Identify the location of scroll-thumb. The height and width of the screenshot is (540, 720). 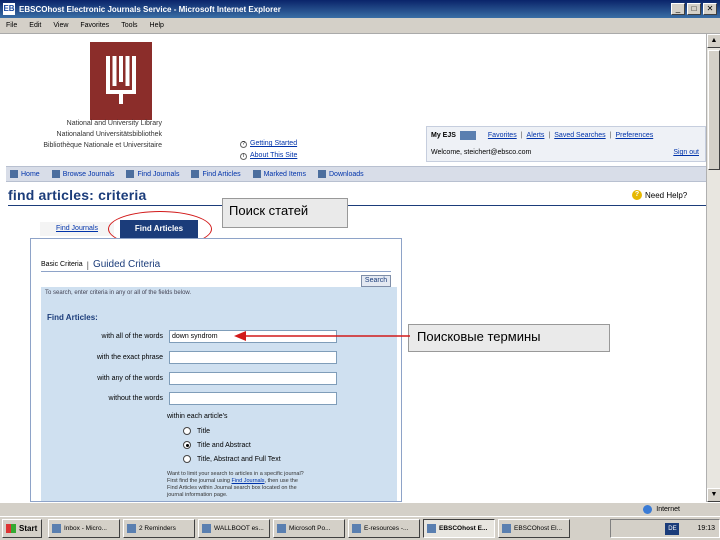
(714, 110).